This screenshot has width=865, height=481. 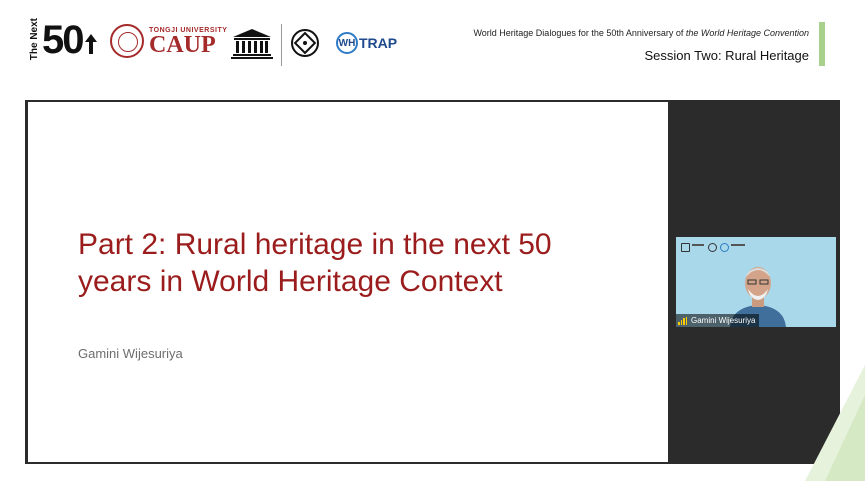 I want to click on whitrap-wh-badge: WH, so click(x=347, y=43).